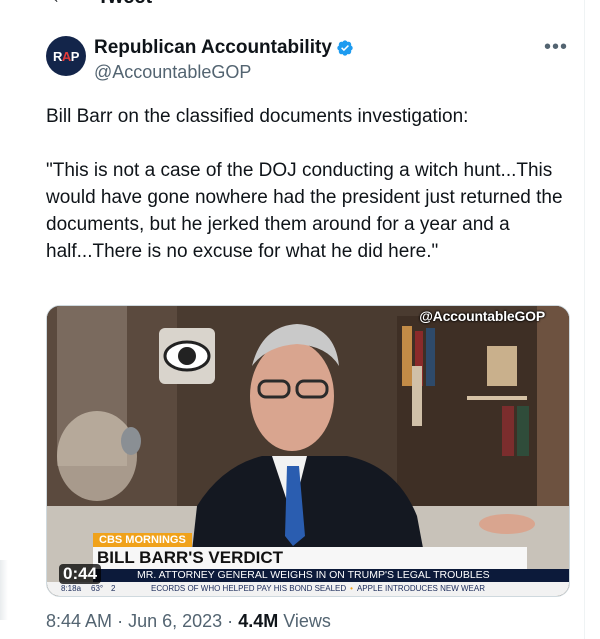 This screenshot has height=639, width=600. Describe the element at coordinates (142, 540) in the screenshot. I see `show-tag: CBS MORNINGS` at that location.